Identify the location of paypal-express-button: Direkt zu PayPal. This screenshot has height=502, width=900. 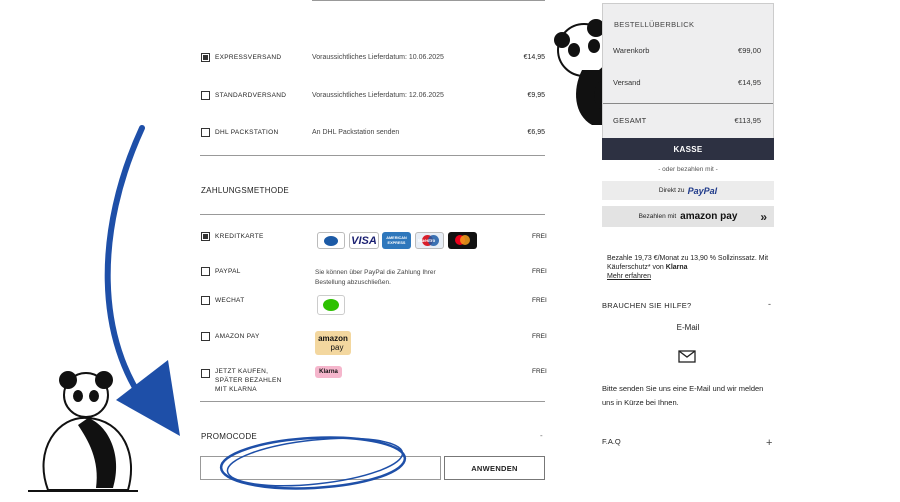
(688, 190).